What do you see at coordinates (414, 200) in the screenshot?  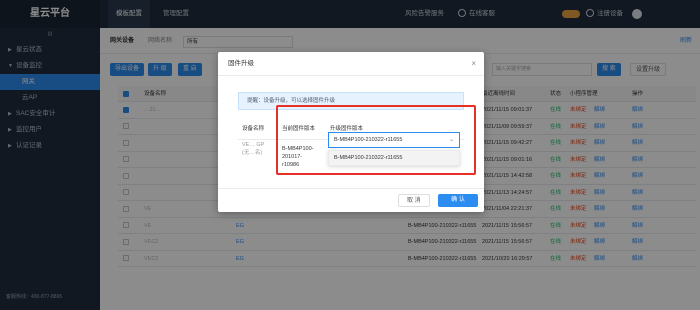 I see `cancel-button: 取 消` at bounding box center [414, 200].